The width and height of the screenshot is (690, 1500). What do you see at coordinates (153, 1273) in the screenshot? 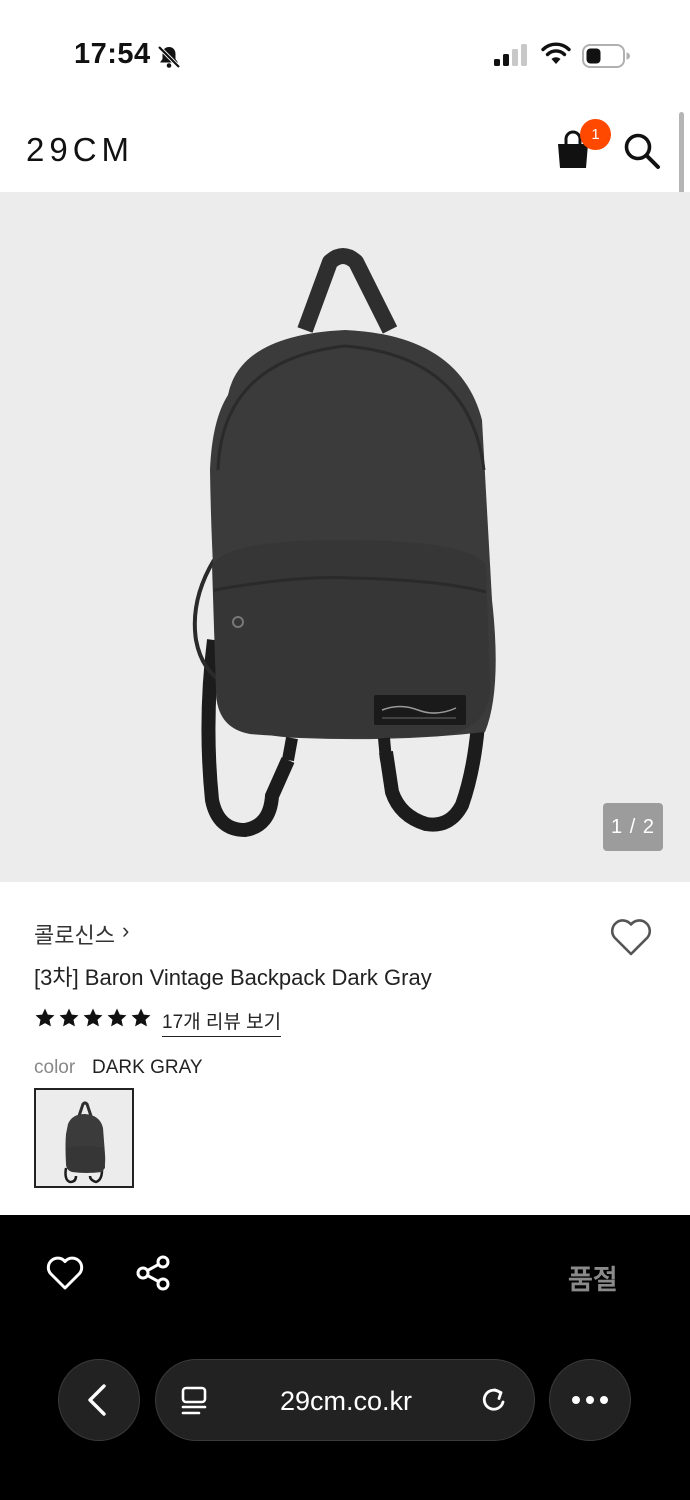
I see `share-icon` at bounding box center [153, 1273].